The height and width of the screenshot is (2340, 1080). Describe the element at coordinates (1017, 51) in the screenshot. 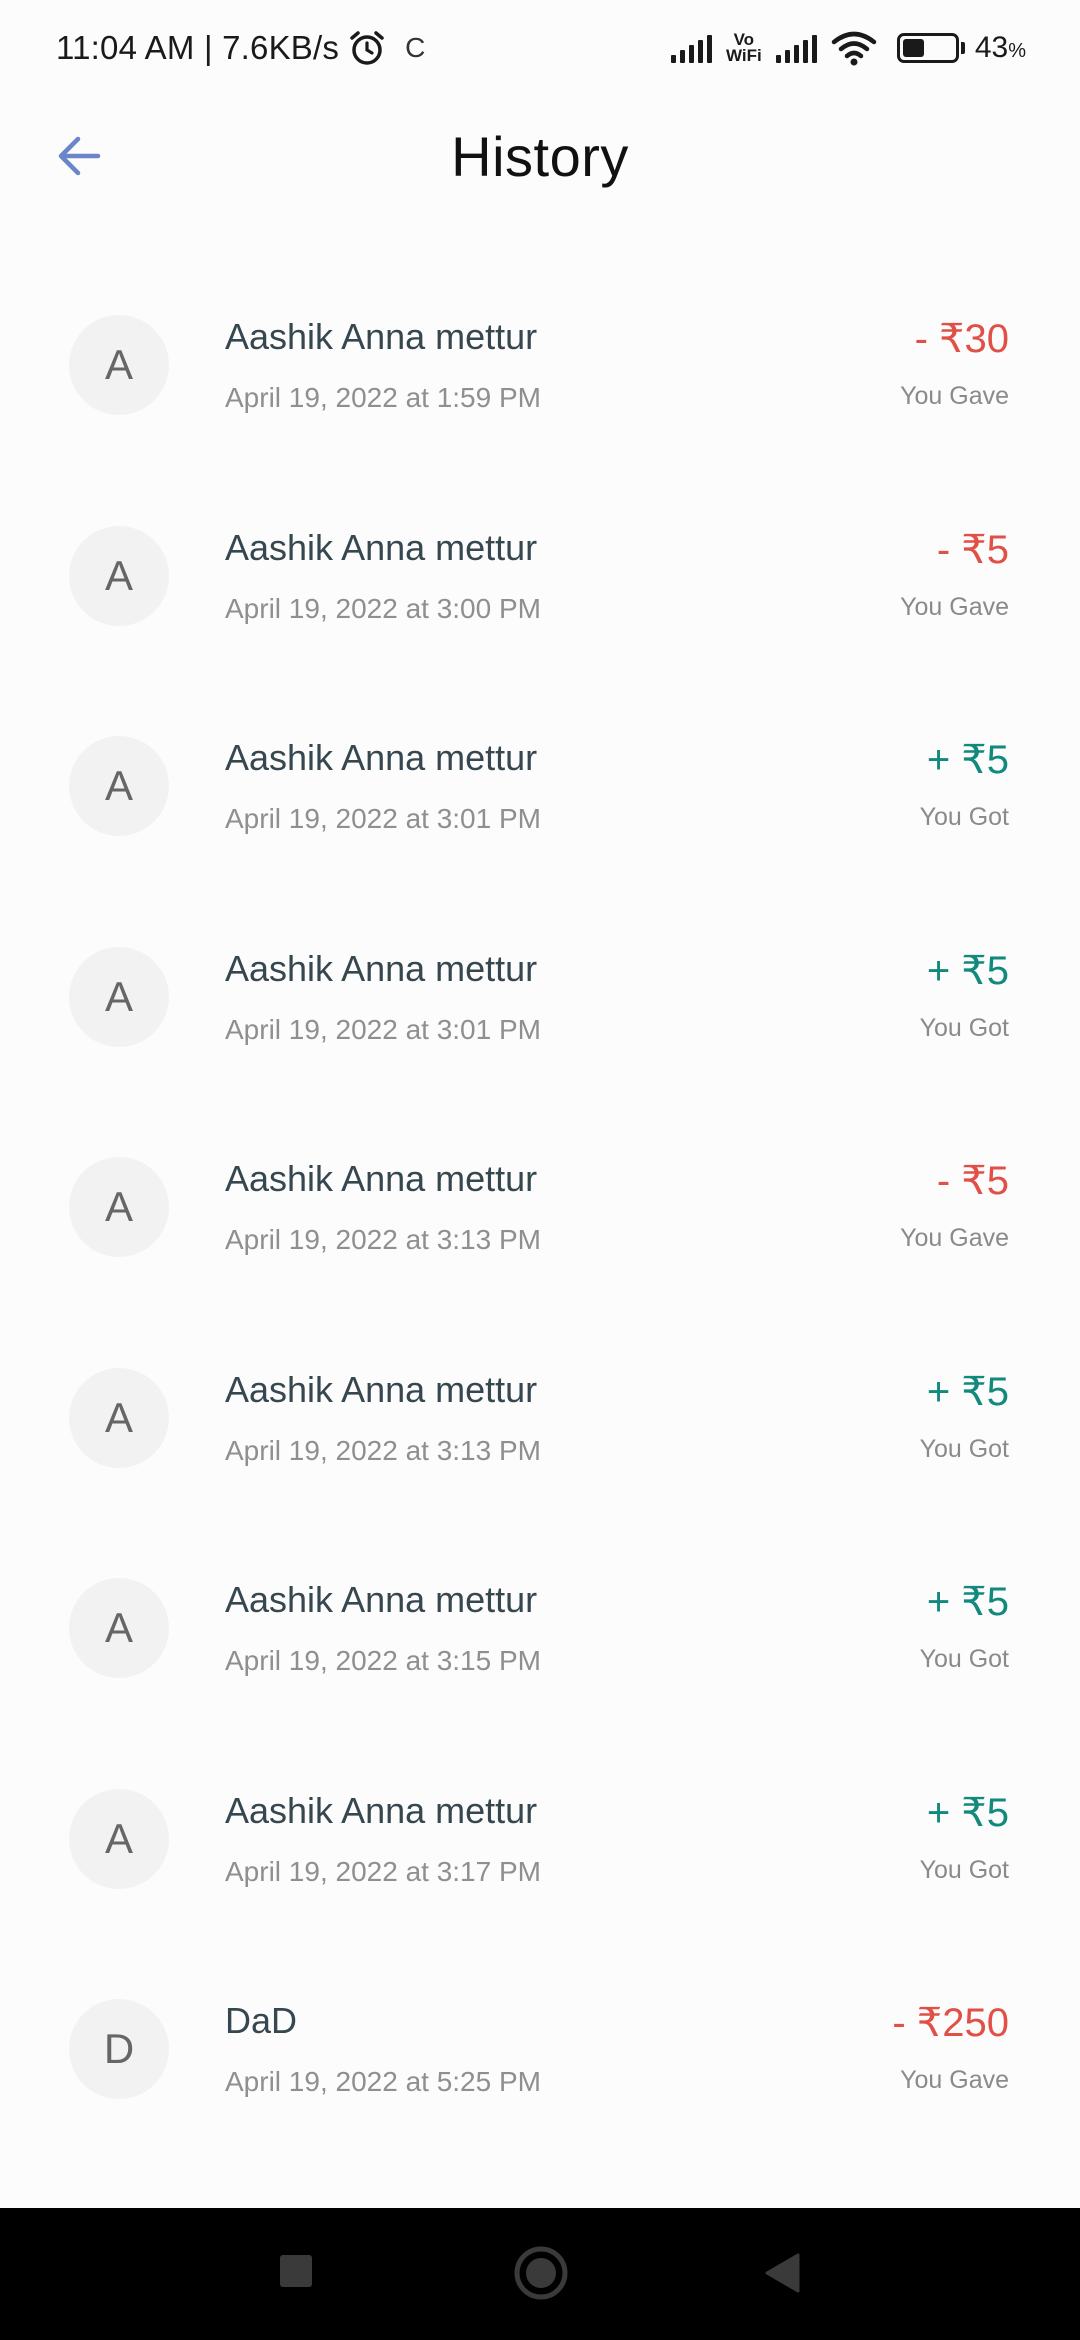

I see `battery-unit: %` at that location.